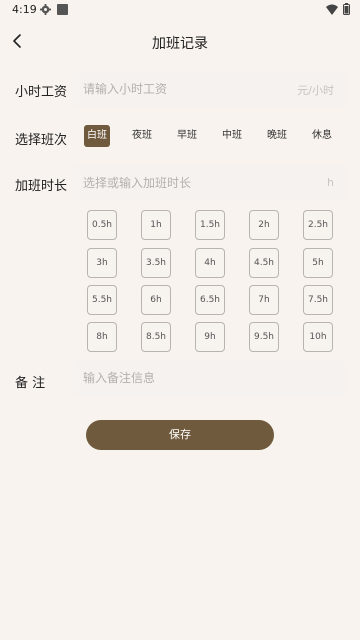 Image resolution: width=360 pixels, height=640 pixels. Describe the element at coordinates (210, 300) in the screenshot. I see `duration-option: 6.5h` at that location.